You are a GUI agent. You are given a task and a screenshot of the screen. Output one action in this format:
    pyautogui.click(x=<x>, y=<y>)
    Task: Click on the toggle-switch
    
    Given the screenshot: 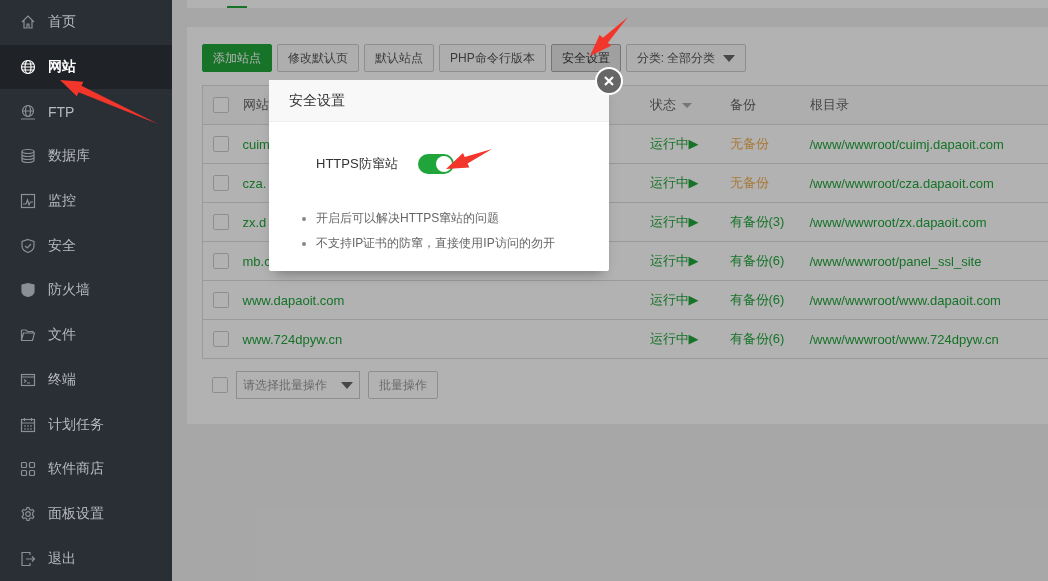 What is the action you would take?
    pyautogui.click(x=435, y=164)
    